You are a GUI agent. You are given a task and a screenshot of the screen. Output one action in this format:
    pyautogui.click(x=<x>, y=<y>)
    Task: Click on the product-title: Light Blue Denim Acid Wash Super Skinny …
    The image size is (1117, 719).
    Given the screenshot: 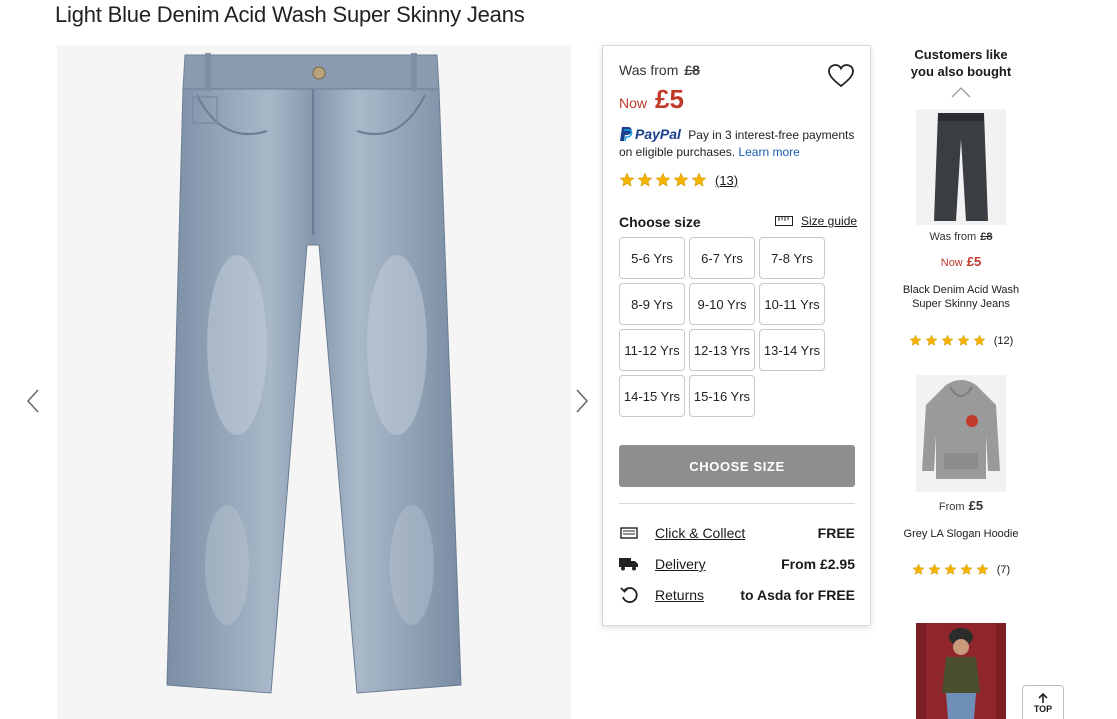 What is the action you would take?
    pyautogui.click(x=290, y=14)
    